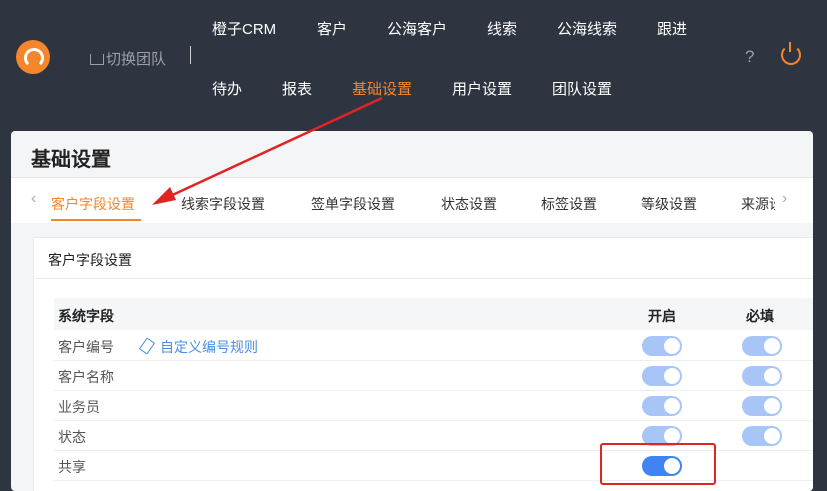  Describe the element at coordinates (433, 314) in the screenshot. I see `table-header: 系统字段 开启 必填` at that location.